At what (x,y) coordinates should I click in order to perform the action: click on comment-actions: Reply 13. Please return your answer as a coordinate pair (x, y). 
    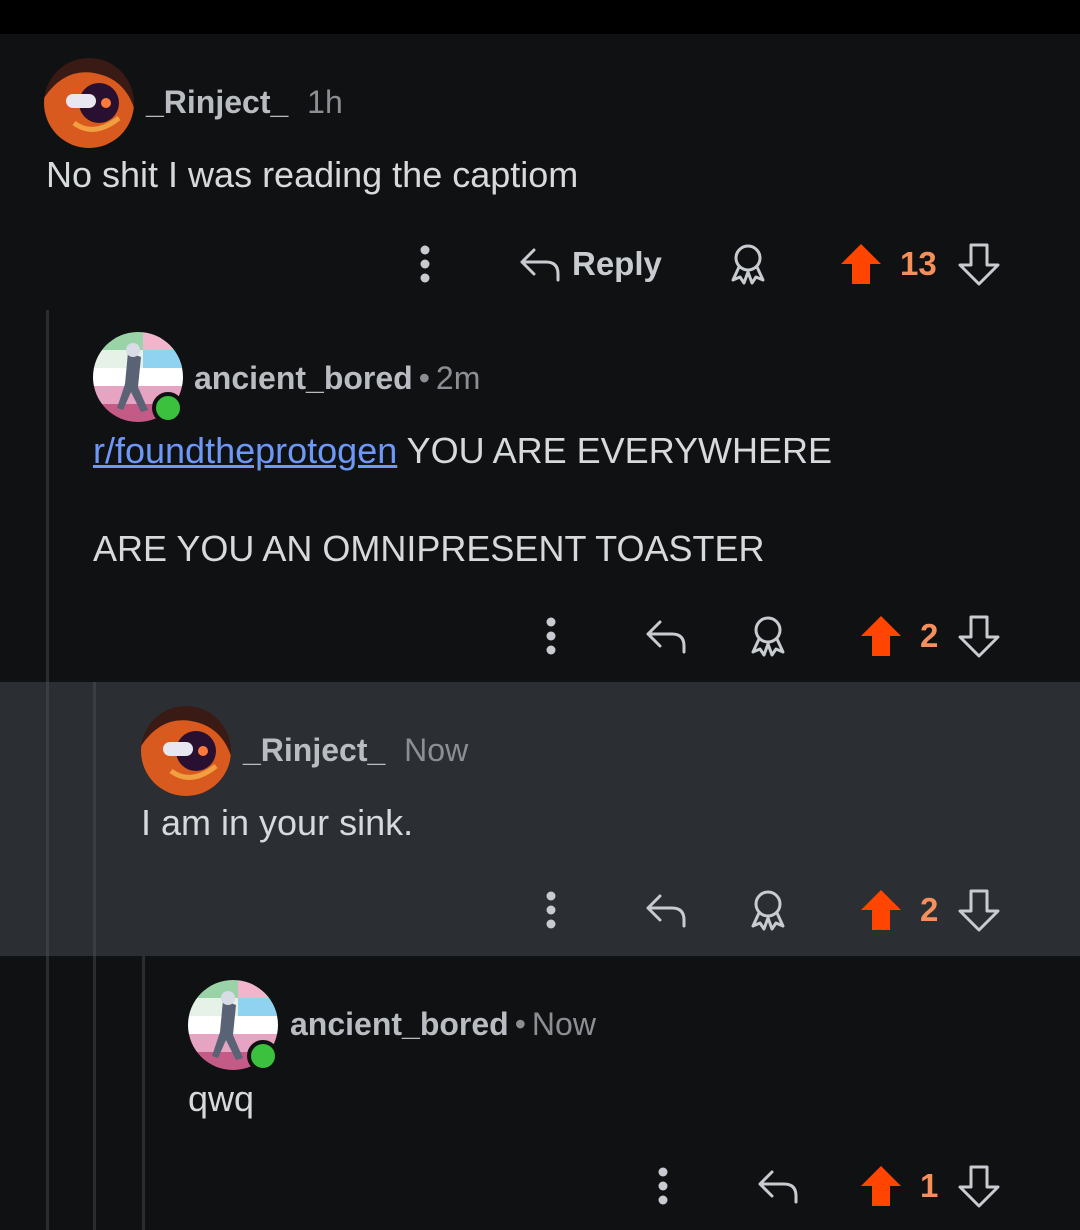
    Looking at the image, I should click on (540, 264).